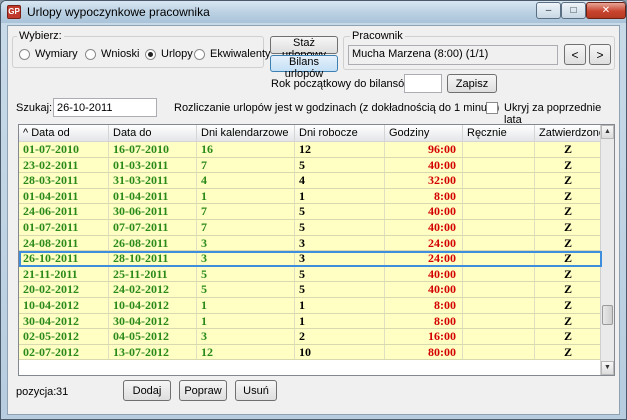 This screenshot has width=627, height=420. I want to click on table-row: 23-02-2011 01-03-2011 7 5 40:00 Z, so click(310, 165).